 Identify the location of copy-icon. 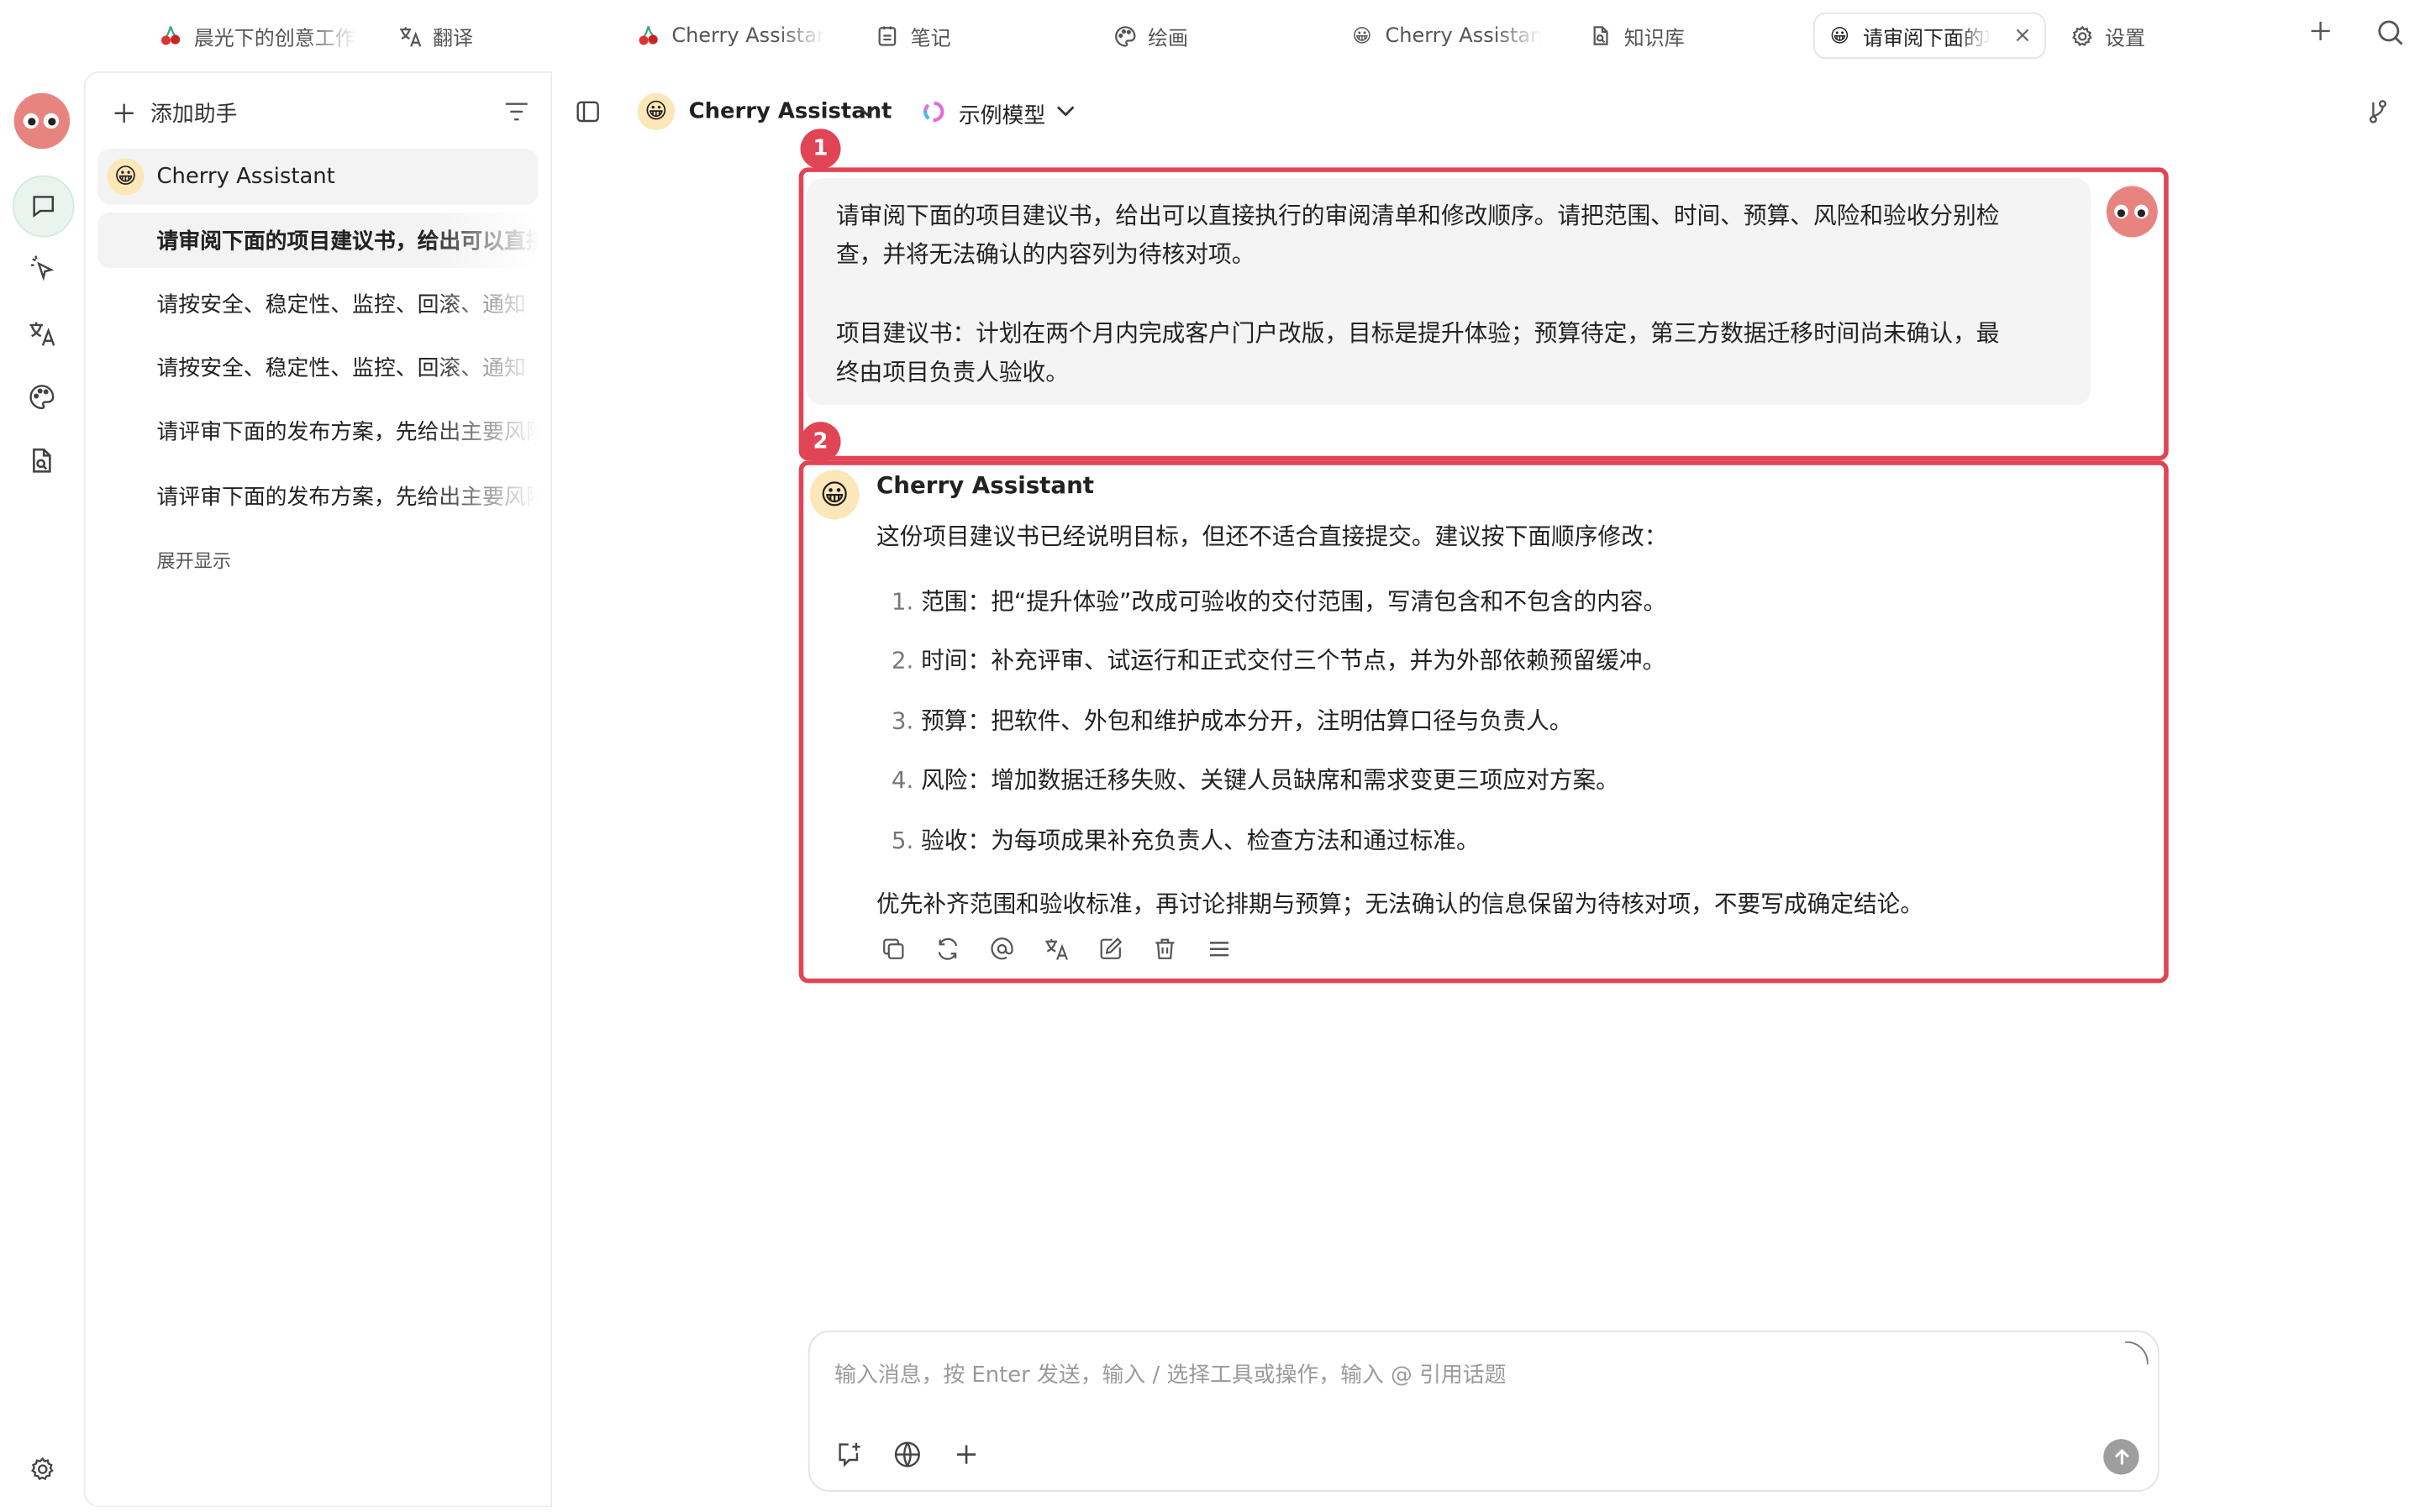
(894, 949).